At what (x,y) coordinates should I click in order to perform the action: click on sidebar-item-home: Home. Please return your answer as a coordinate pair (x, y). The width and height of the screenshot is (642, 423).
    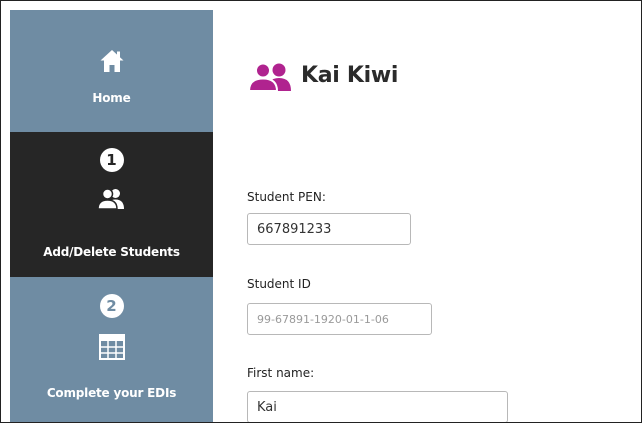
    Looking at the image, I should click on (111, 71).